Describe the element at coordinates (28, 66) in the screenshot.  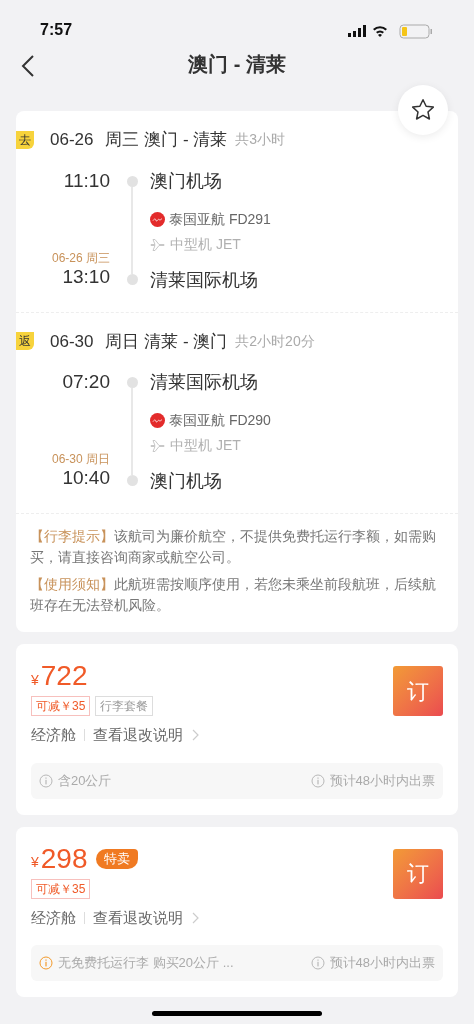
I see `back-icon` at that location.